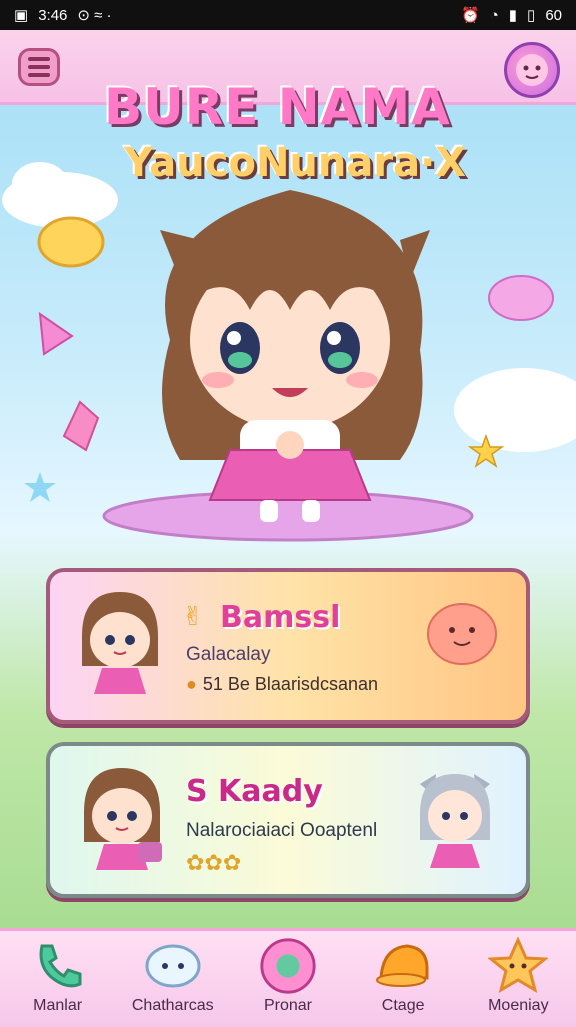  Describe the element at coordinates (277, 107) in the screenshot. I see `game-title: BURE NAMA` at that location.